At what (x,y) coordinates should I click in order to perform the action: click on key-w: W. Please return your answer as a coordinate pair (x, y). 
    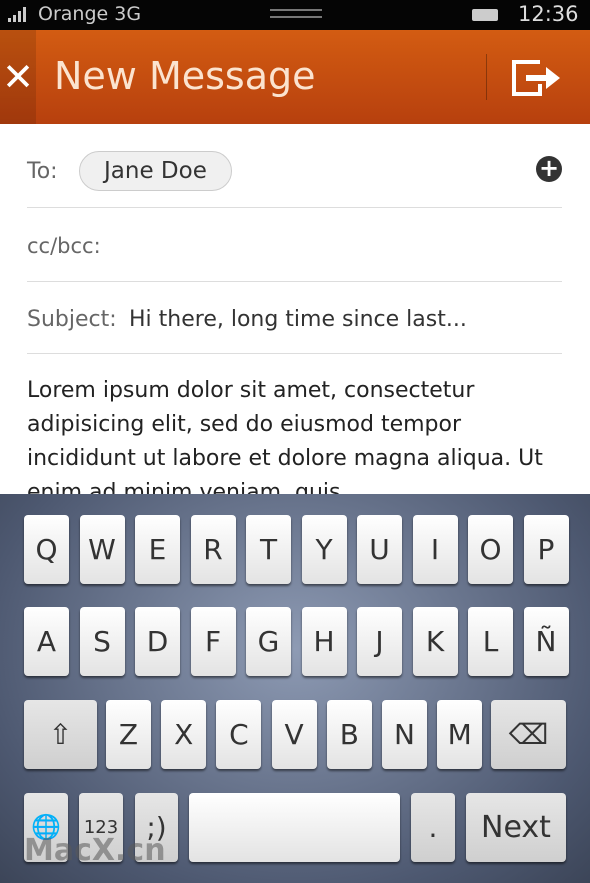
    Looking at the image, I should click on (102, 549).